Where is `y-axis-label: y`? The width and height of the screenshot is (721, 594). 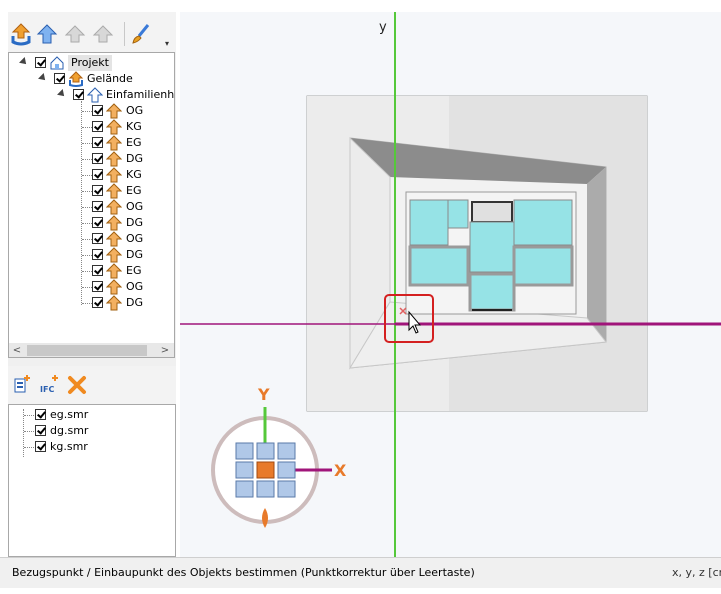
y-axis-label: y is located at coordinates (383, 27).